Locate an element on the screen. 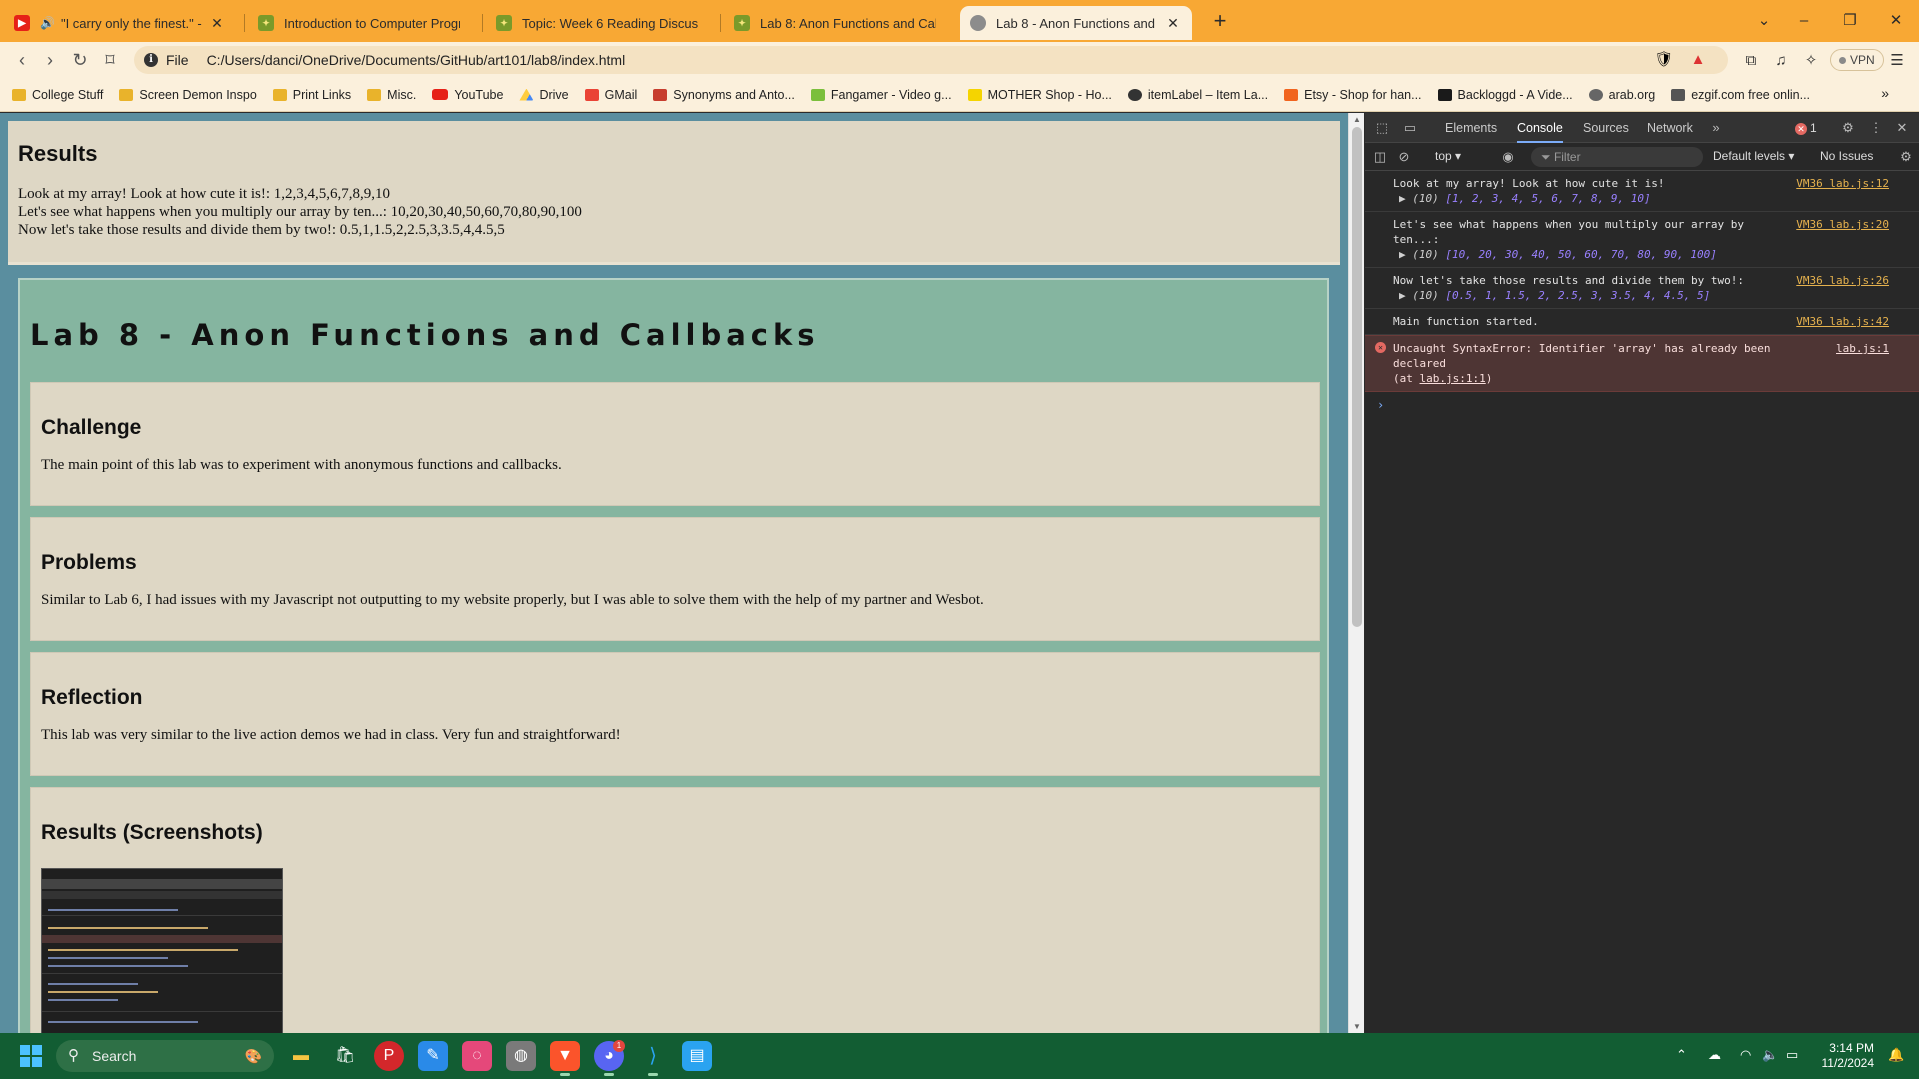 Image resolution: width=1919 pixels, height=1079 pixels. more-options-icon: ⋮ is located at coordinates (1876, 128).